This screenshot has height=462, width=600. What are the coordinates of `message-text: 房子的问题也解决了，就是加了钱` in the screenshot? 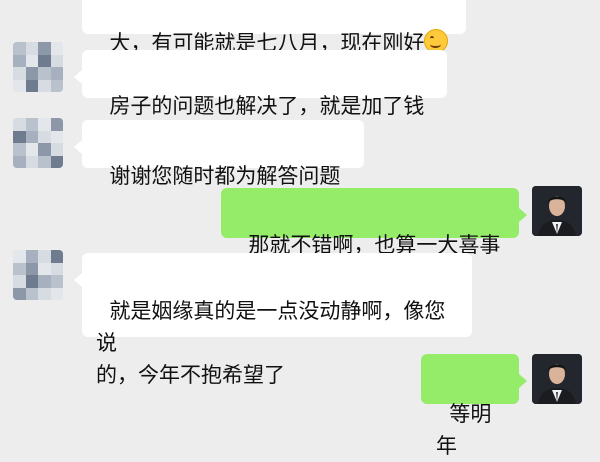 It's located at (267, 106).